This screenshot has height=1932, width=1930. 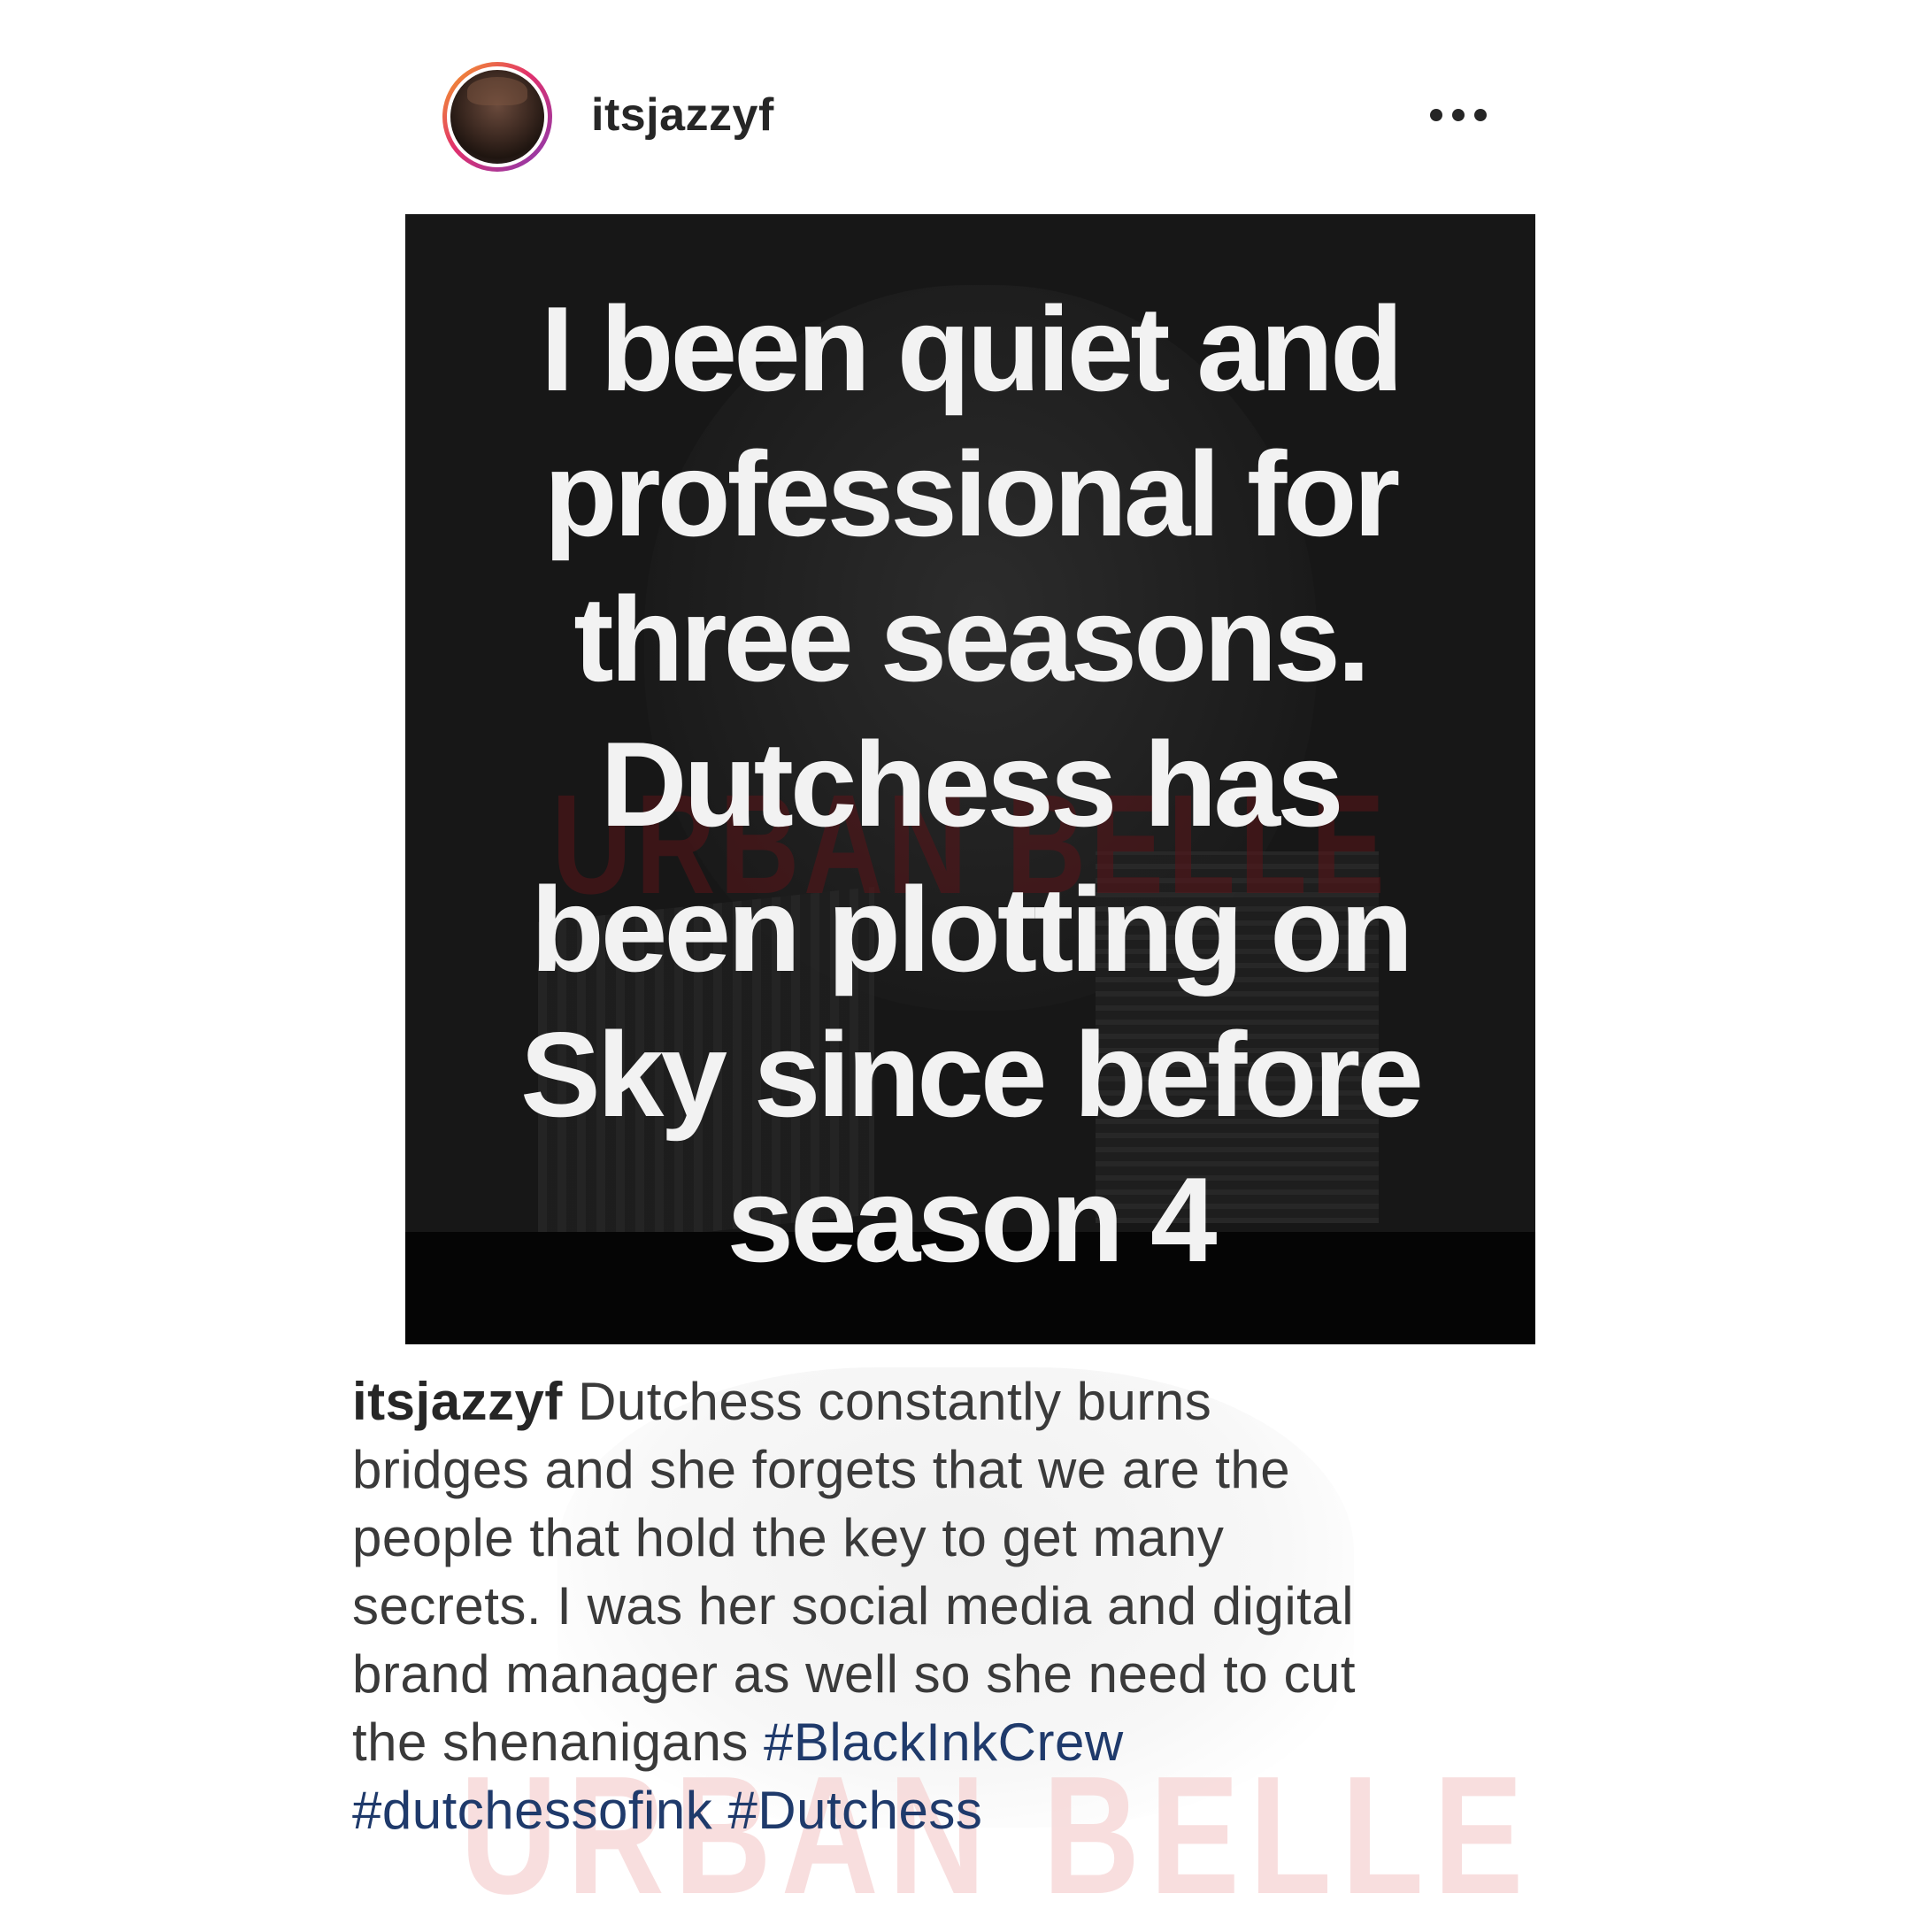 What do you see at coordinates (854, 1811) in the screenshot?
I see `hashtag-link: #Dutchess` at bounding box center [854, 1811].